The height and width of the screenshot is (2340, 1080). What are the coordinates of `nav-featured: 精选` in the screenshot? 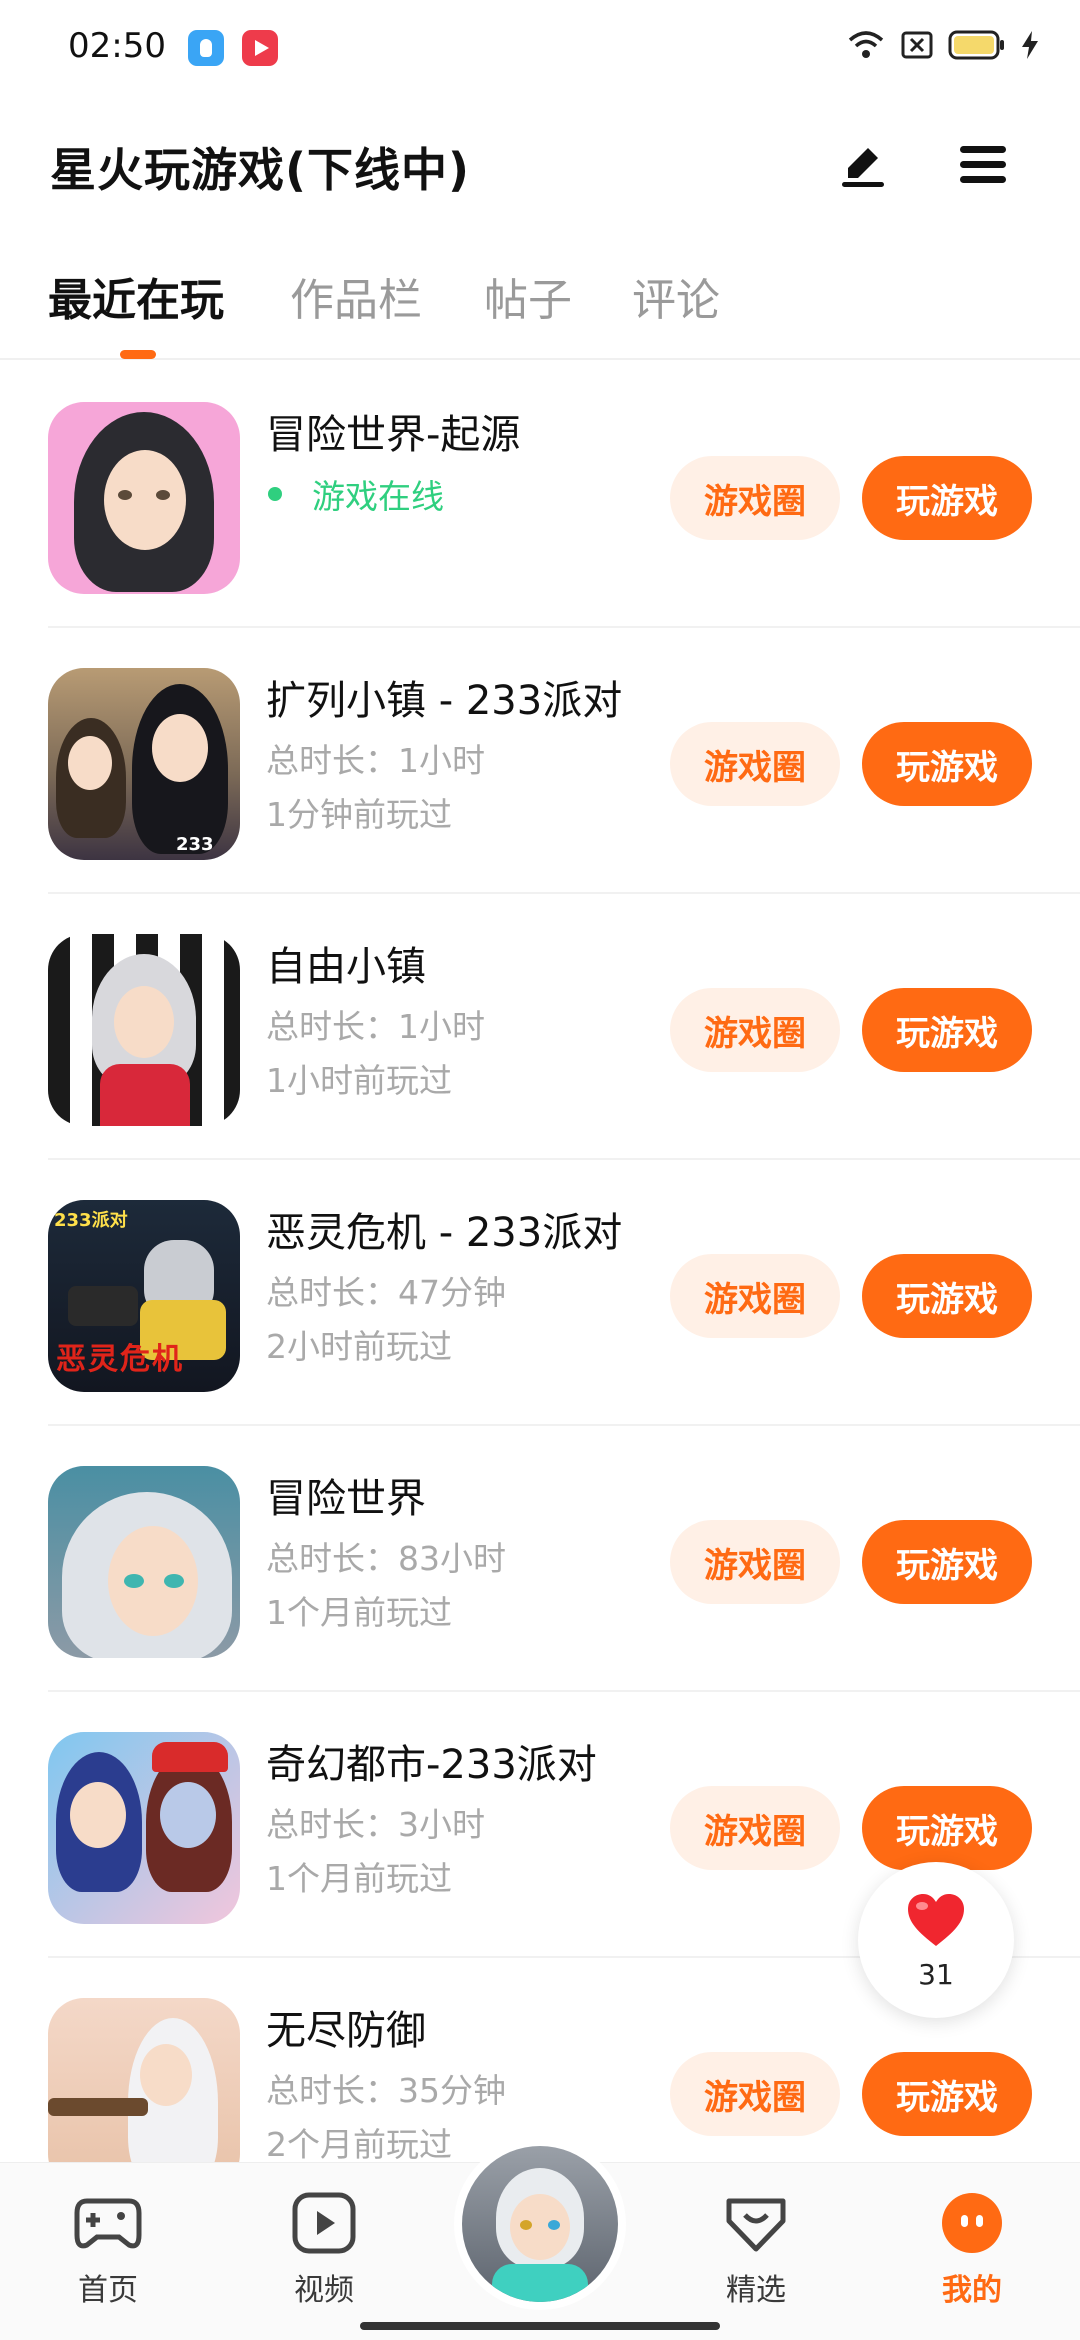 It's located at (756, 2235).